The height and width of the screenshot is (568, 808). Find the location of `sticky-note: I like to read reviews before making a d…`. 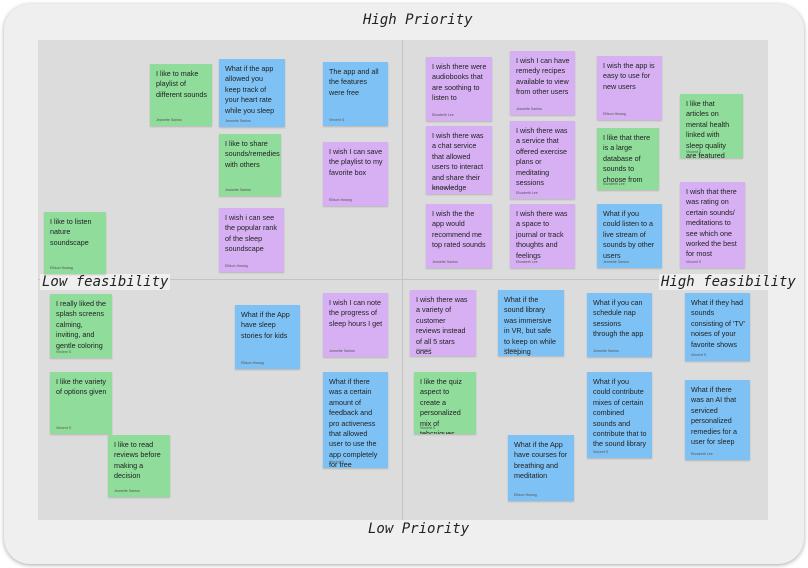

sticky-note: I like to read reviews before making a d… is located at coordinates (139, 466).